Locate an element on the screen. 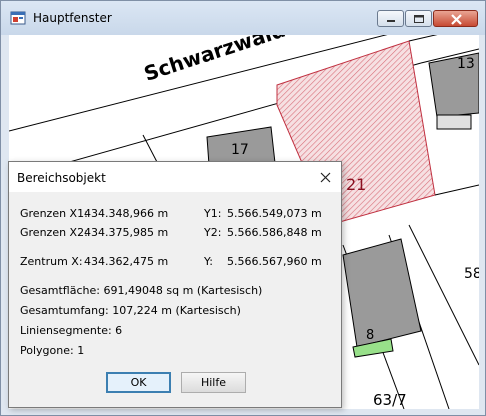  y-value: 5.566.567,960 m is located at coordinates (274, 261).